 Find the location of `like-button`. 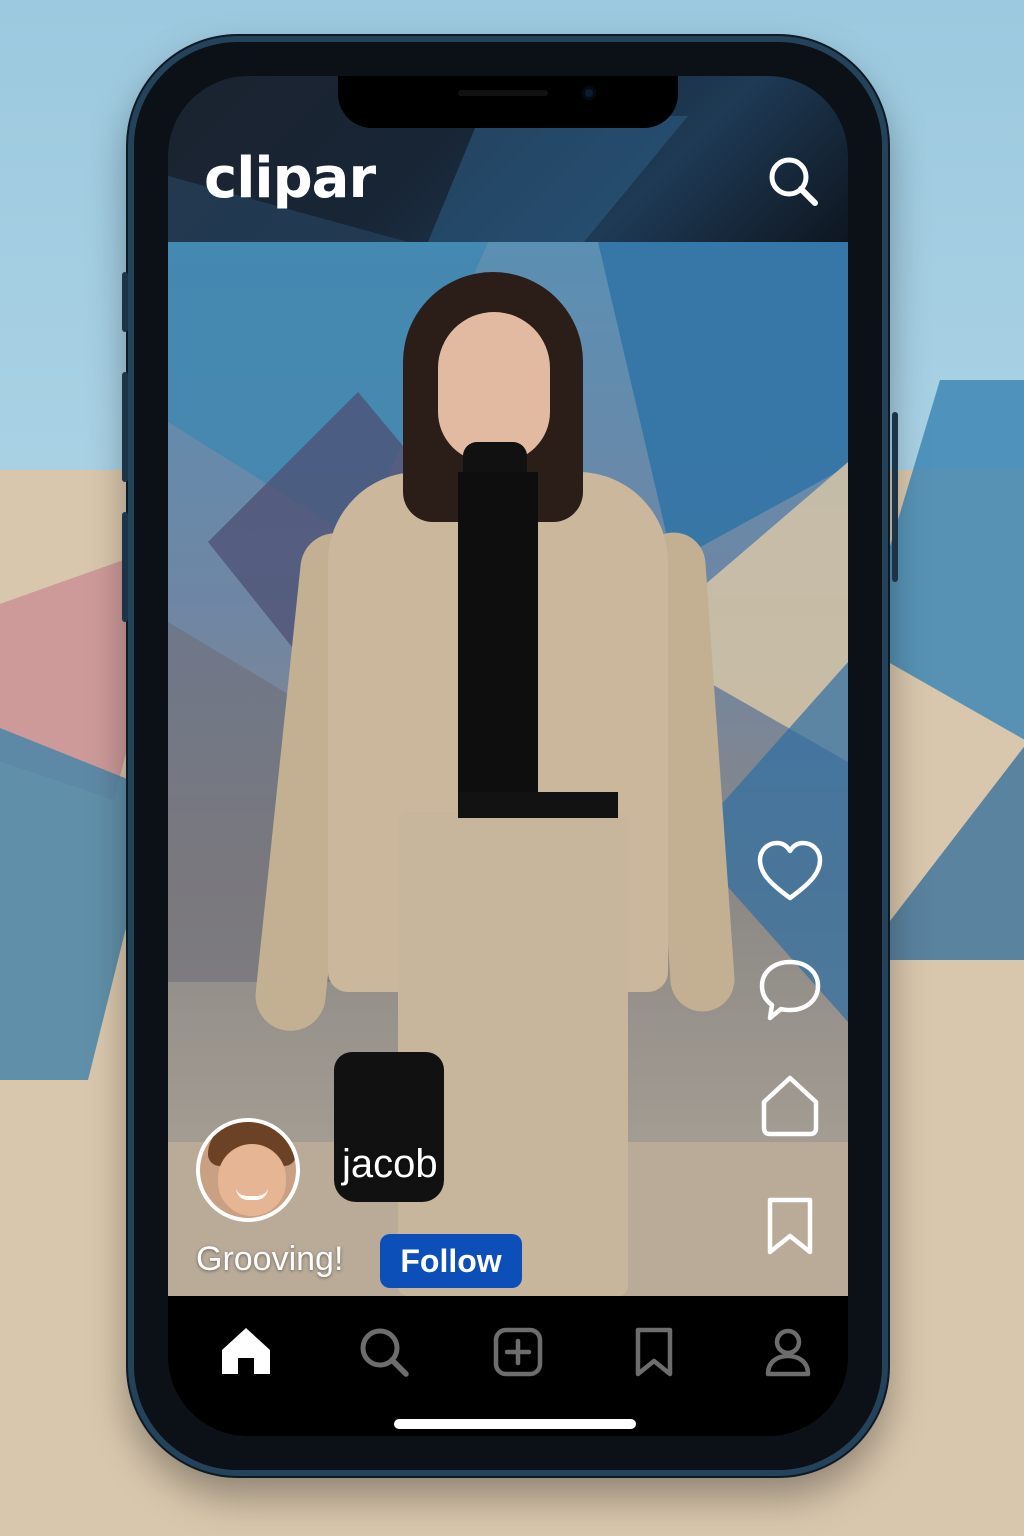

like-button is located at coordinates (790, 872).